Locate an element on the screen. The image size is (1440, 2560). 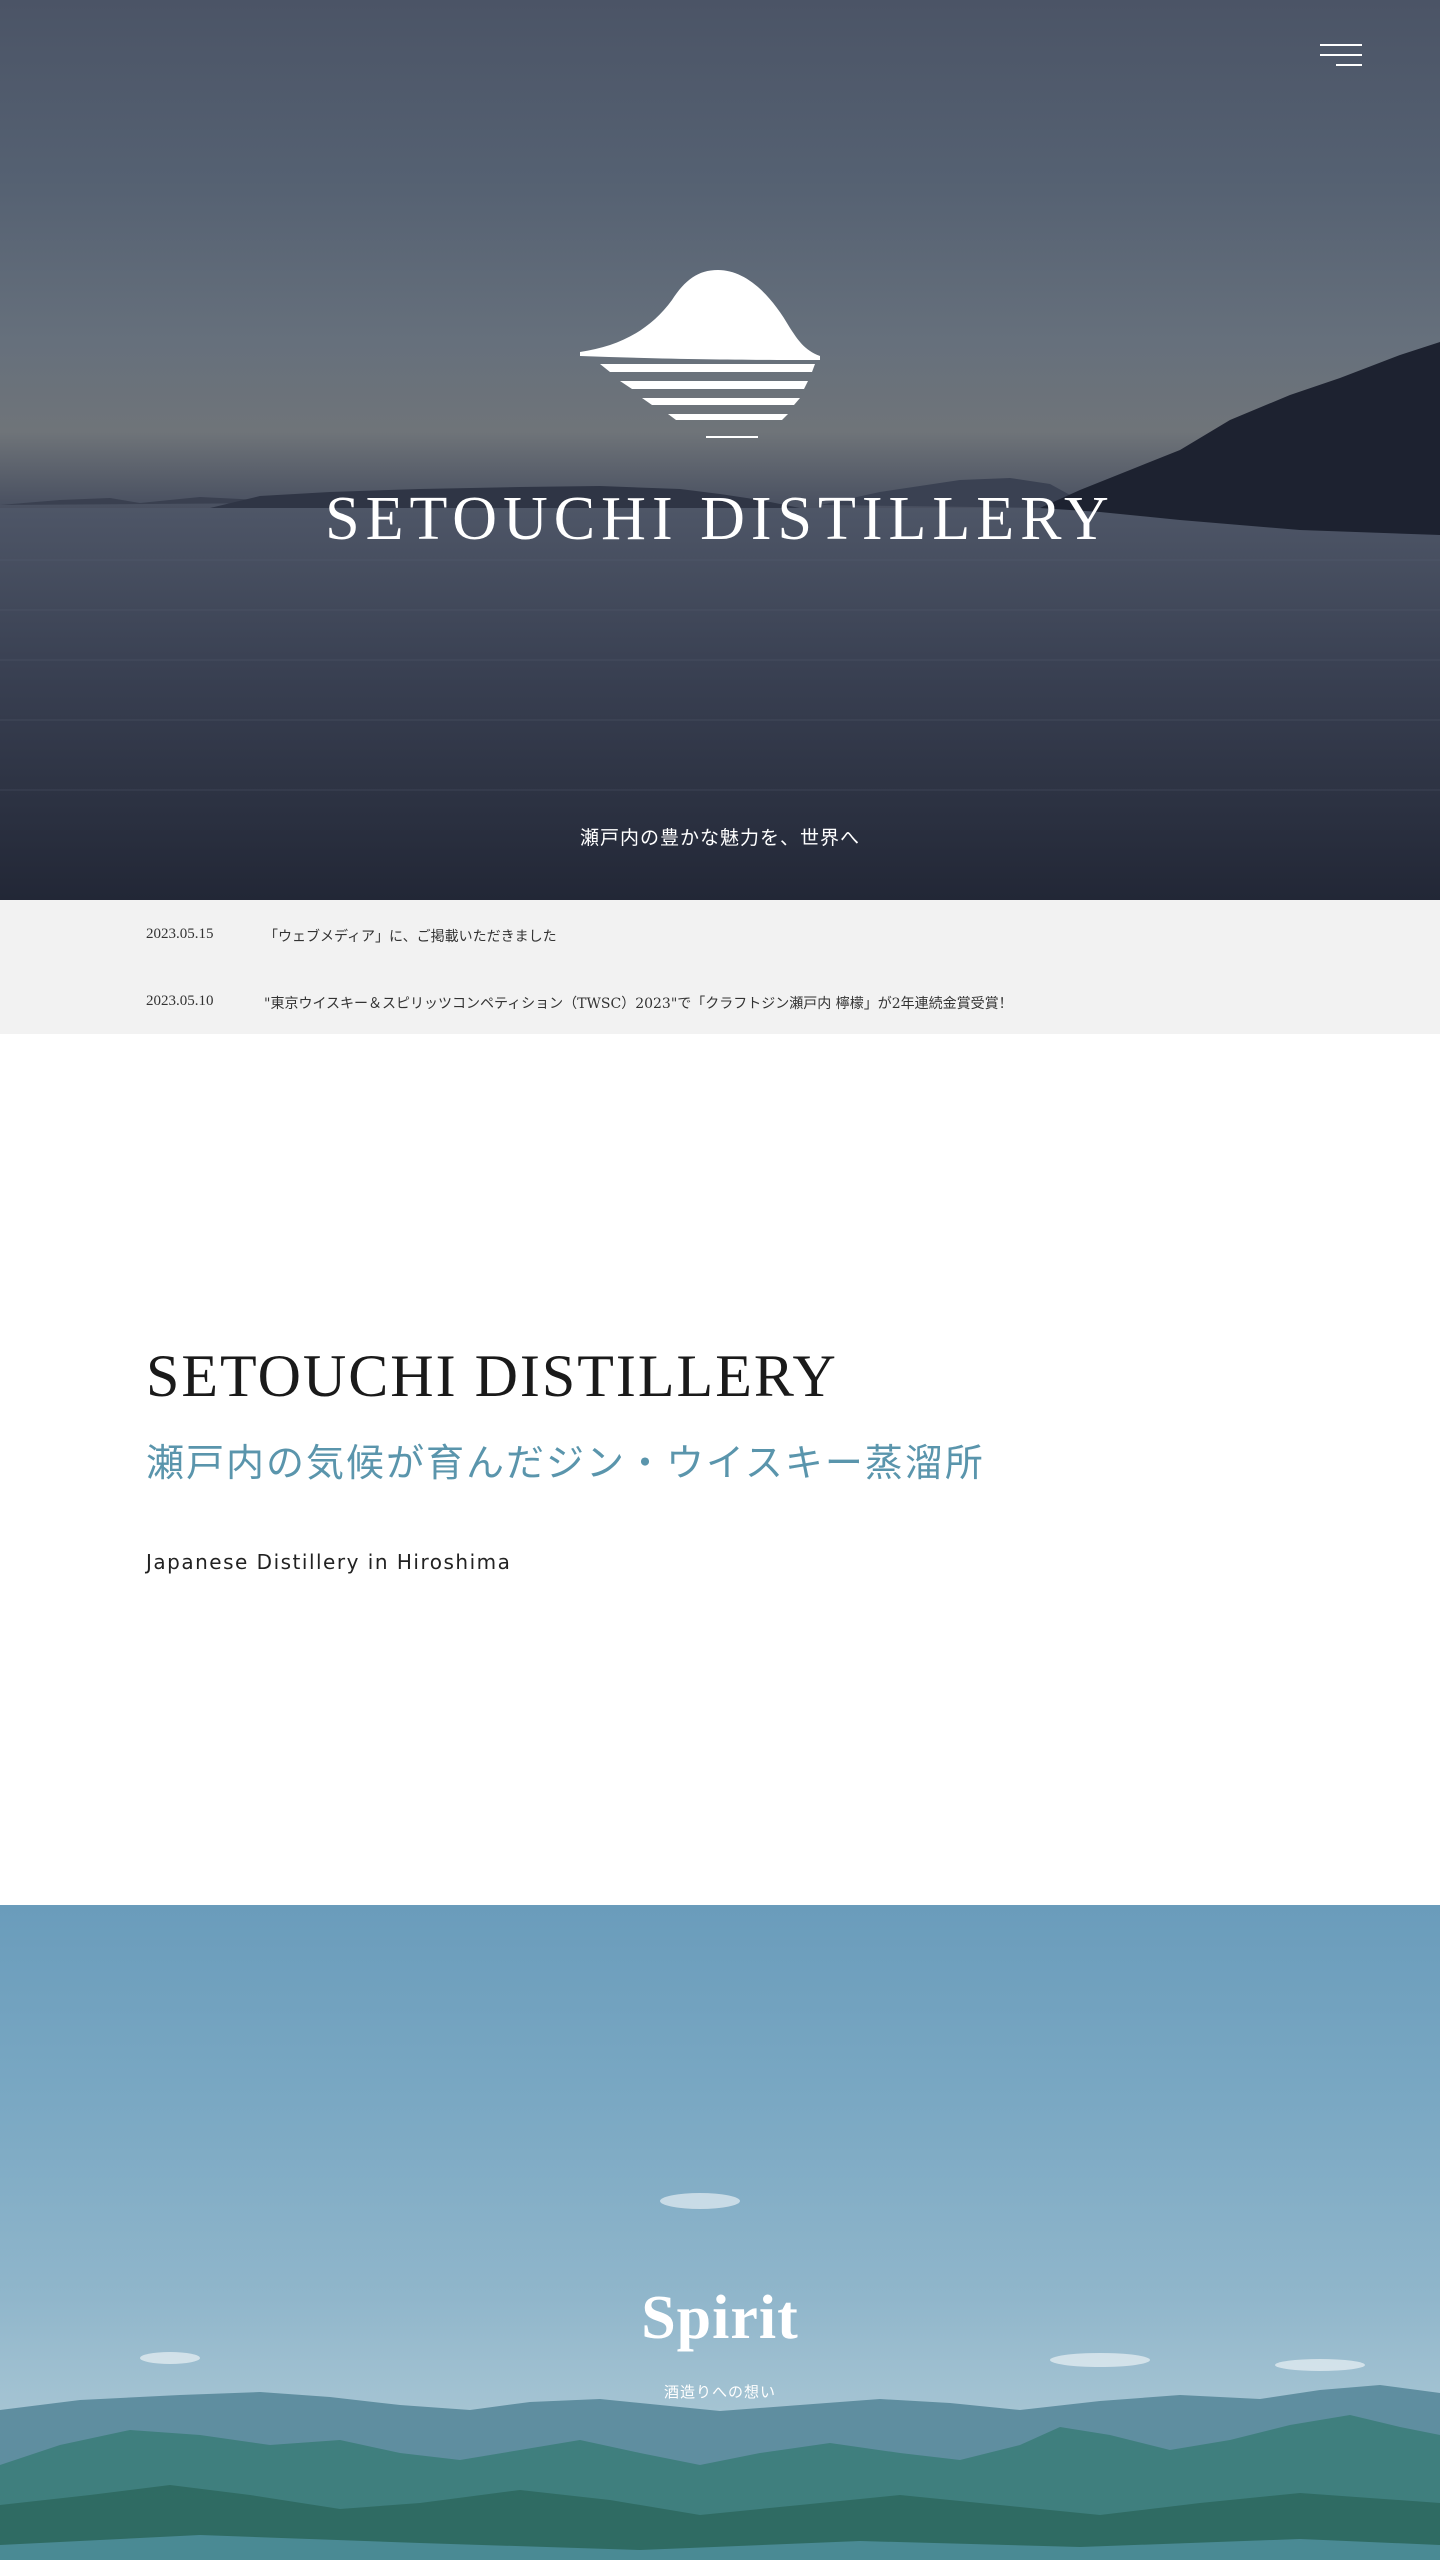
news-date: 2023.05.15 is located at coordinates (180, 934).